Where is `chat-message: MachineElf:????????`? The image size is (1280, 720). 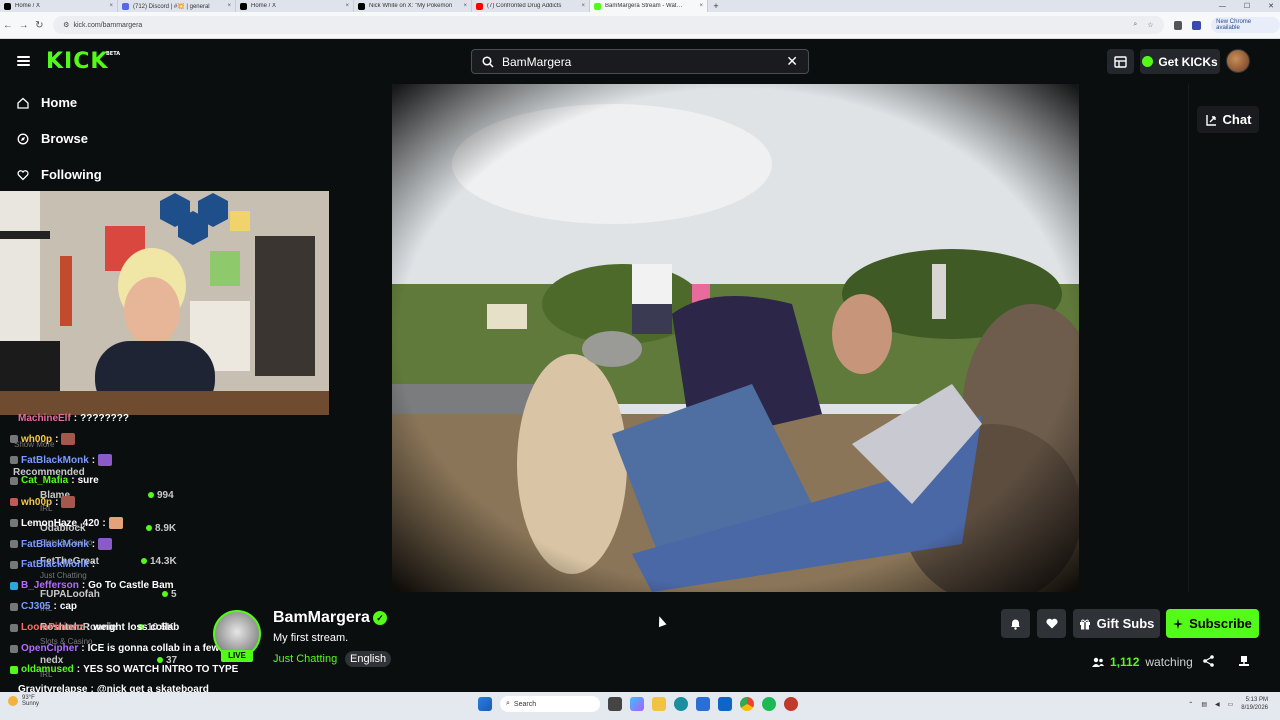
chat-message: MachineElf:???????? is located at coordinates (74, 418).